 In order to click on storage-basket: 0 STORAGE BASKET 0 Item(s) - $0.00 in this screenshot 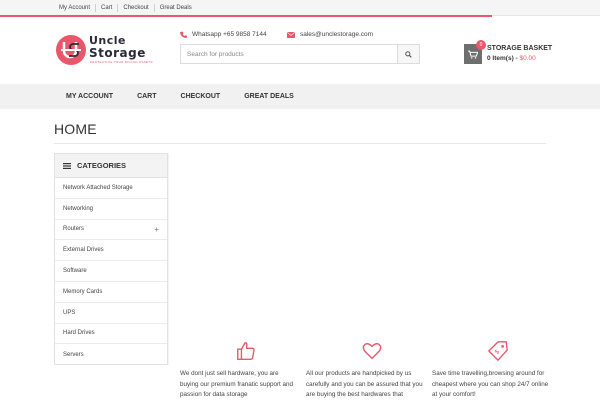, I will do `click(509, 53)`.